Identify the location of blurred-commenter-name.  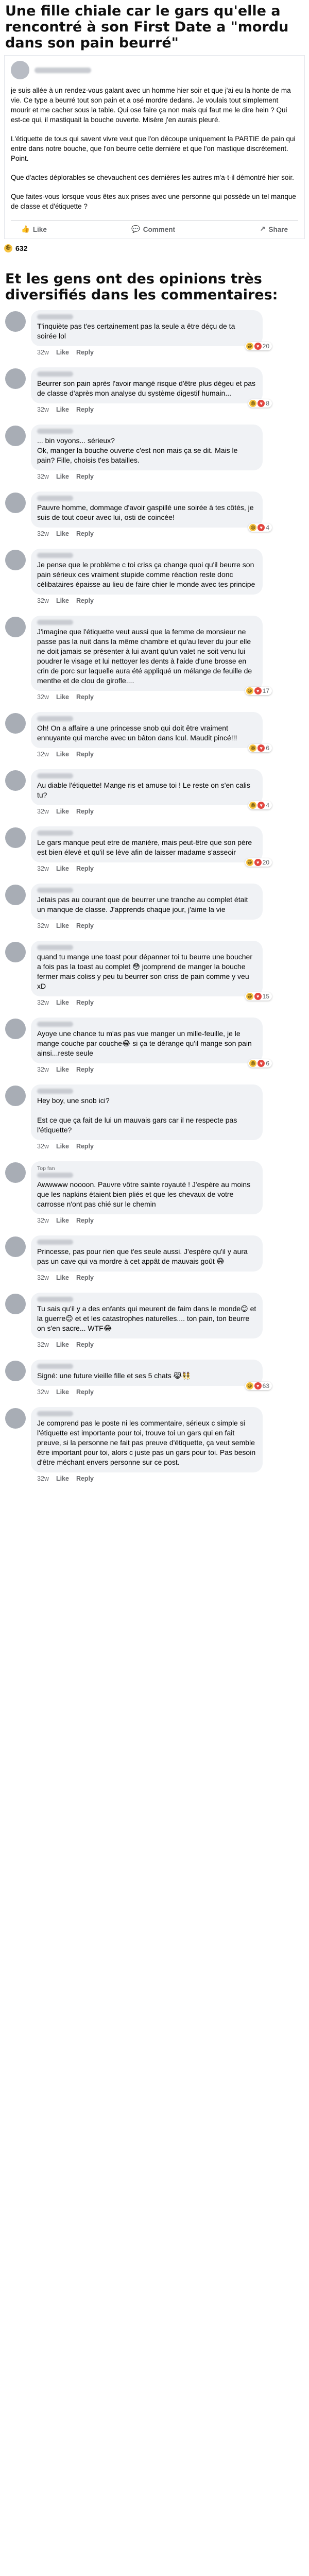
(55, 374).